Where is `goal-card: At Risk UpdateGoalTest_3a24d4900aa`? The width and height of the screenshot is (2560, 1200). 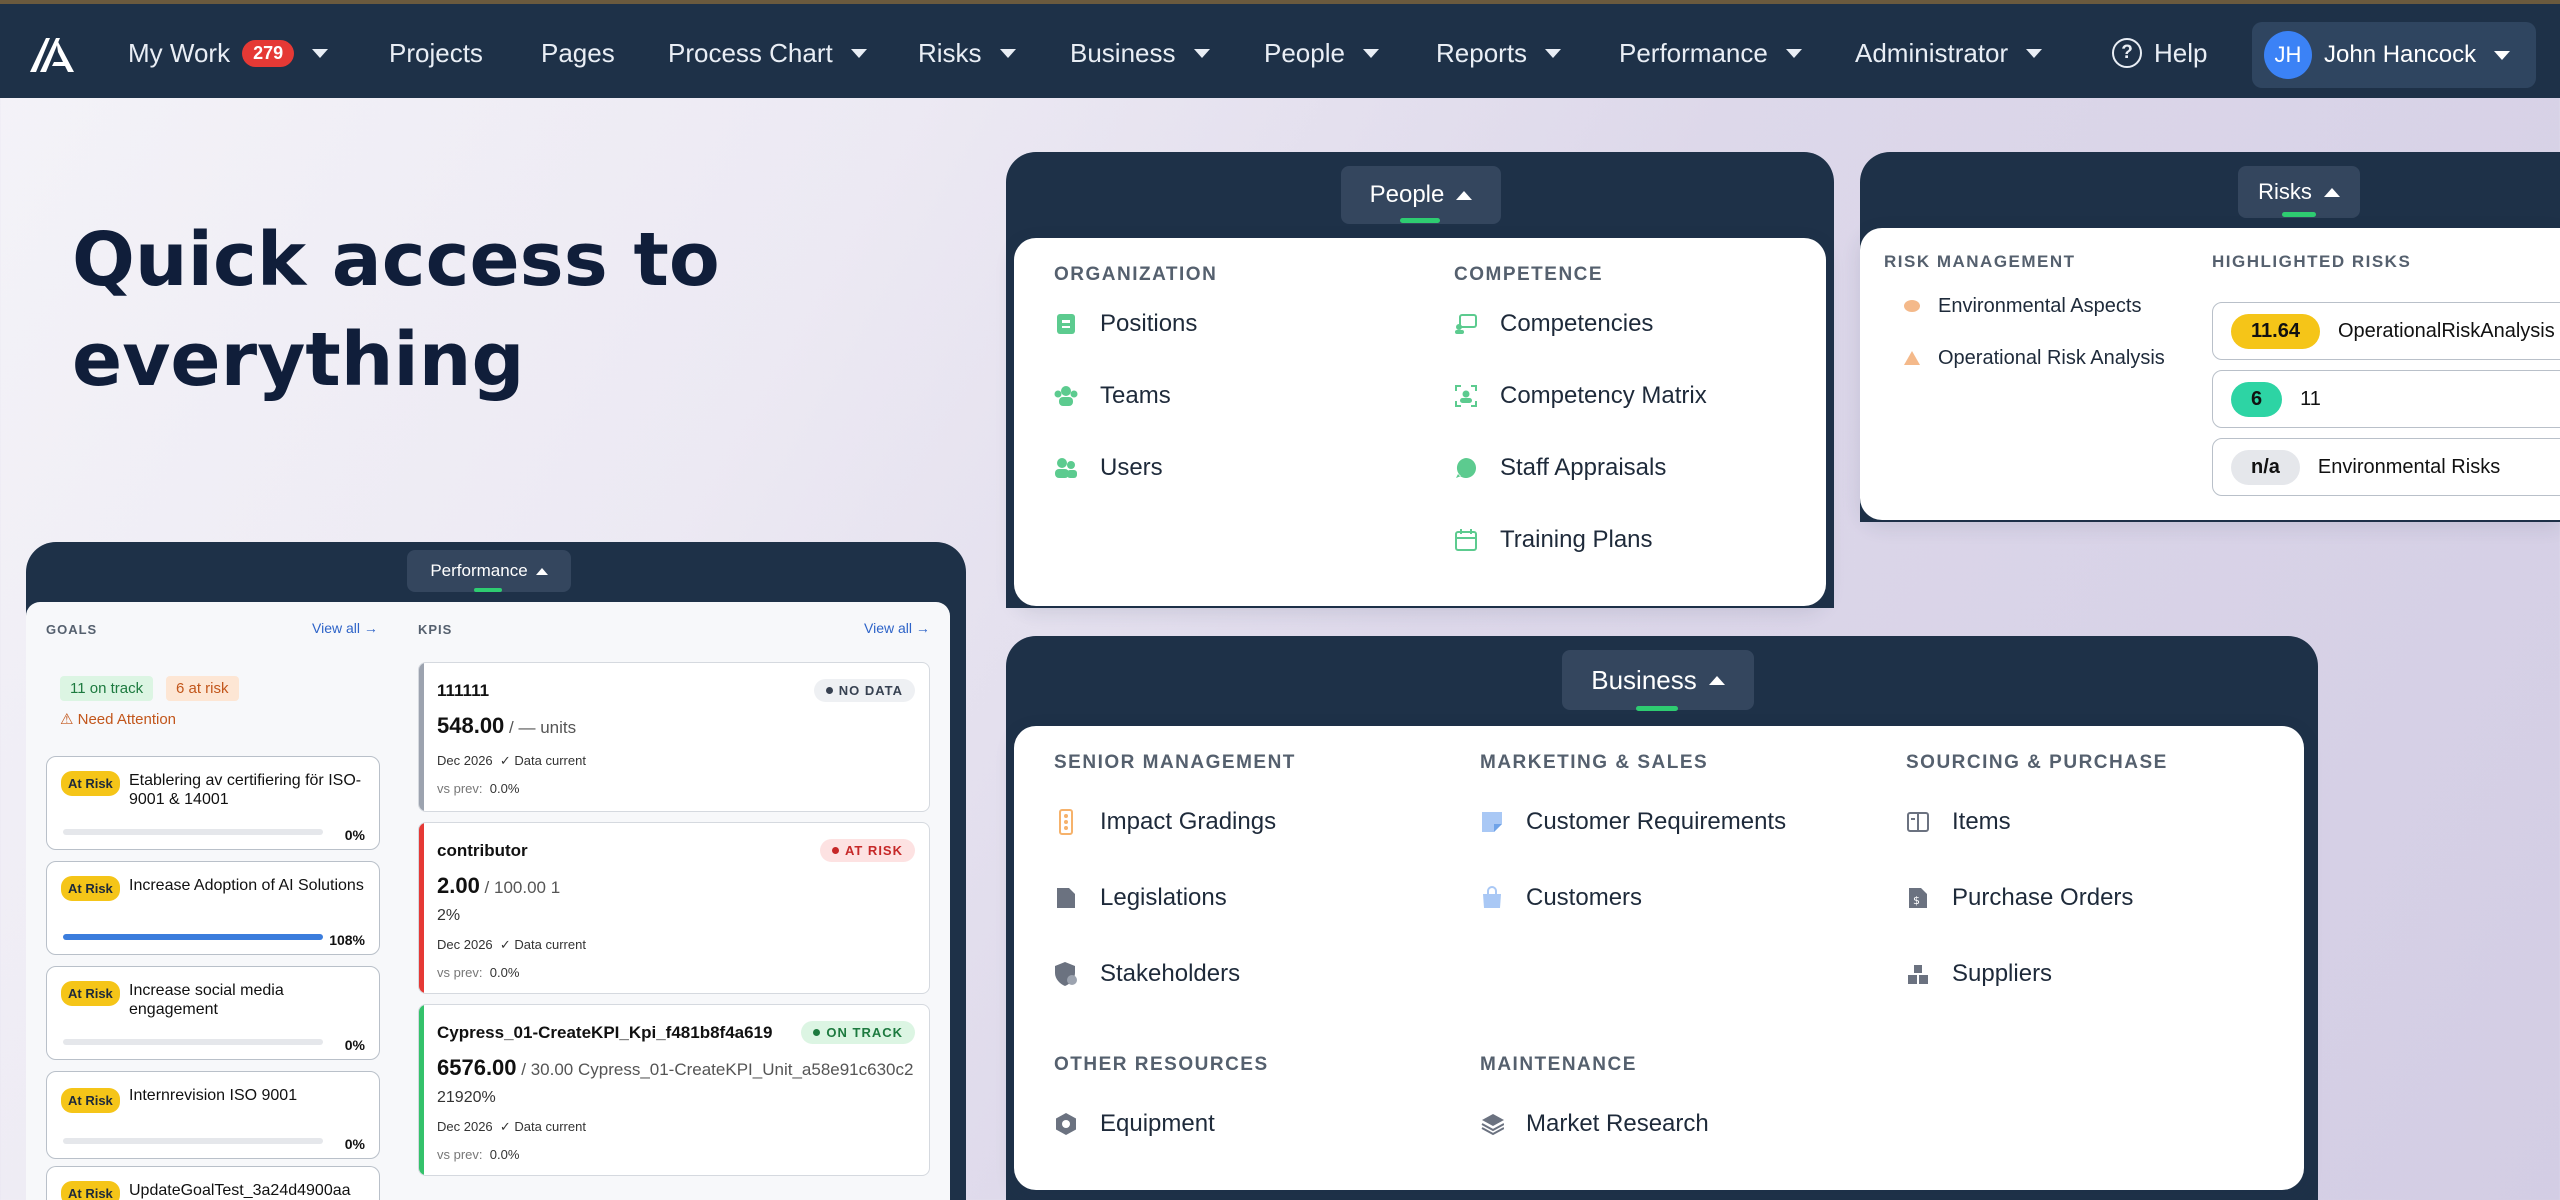
goal-card: At Risk UpdateGoalTest_3a24d4900aa is located at coordinates (213, 1183).